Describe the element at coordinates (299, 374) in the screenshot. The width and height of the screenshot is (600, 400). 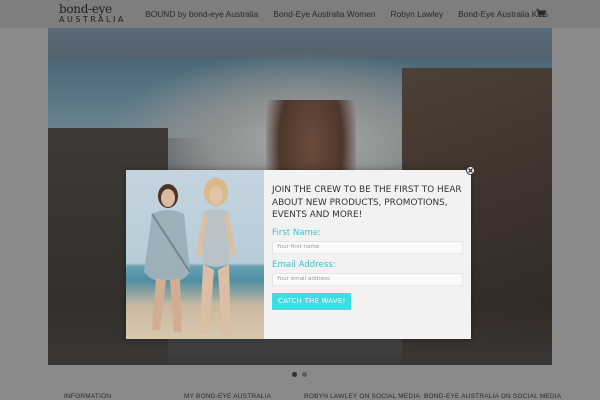
I see `slider-dots` at that location.